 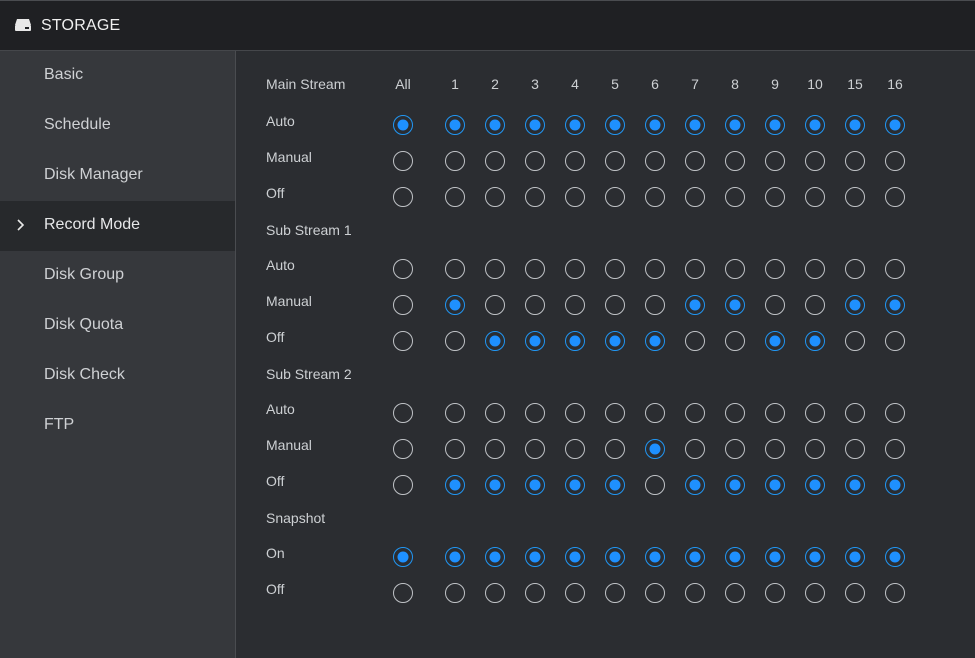 What do you see at coordinates (117, 426) in the screenshot?
I see `sidebar-item-ftp: FTP` at bounding box center [117, 426].